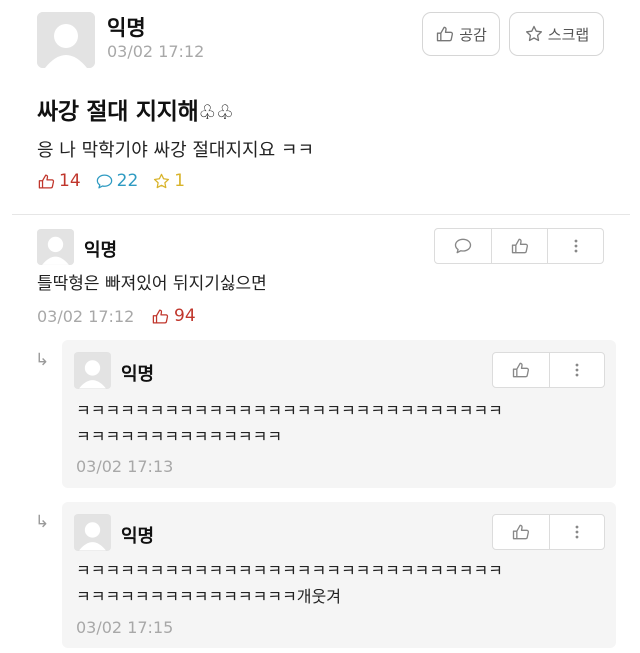 This screenshot has height=653, width=640. Describe the element at coordinates (118, 112) in the screenshot. I see `post-title-text: 싸강 절대 지지해` at that location.